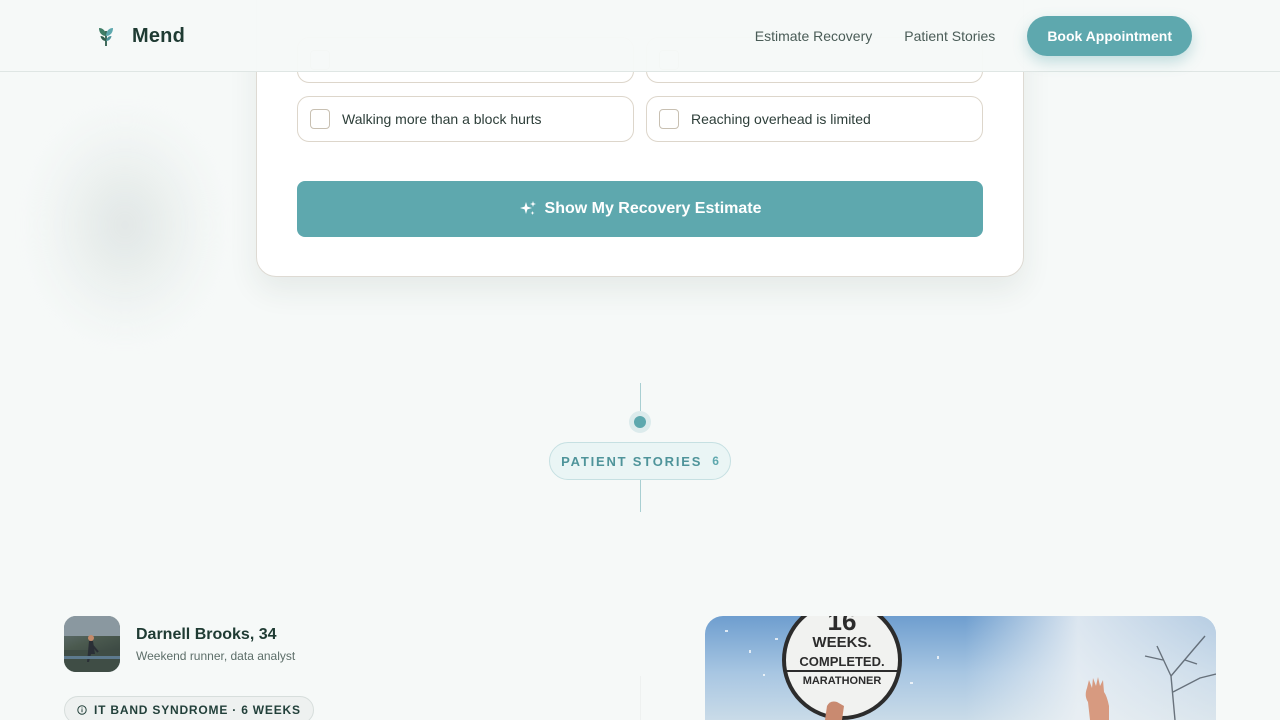  I want to click on show-recovery-estimate-button: Show My Recovery Estimate, so click(640, 209).